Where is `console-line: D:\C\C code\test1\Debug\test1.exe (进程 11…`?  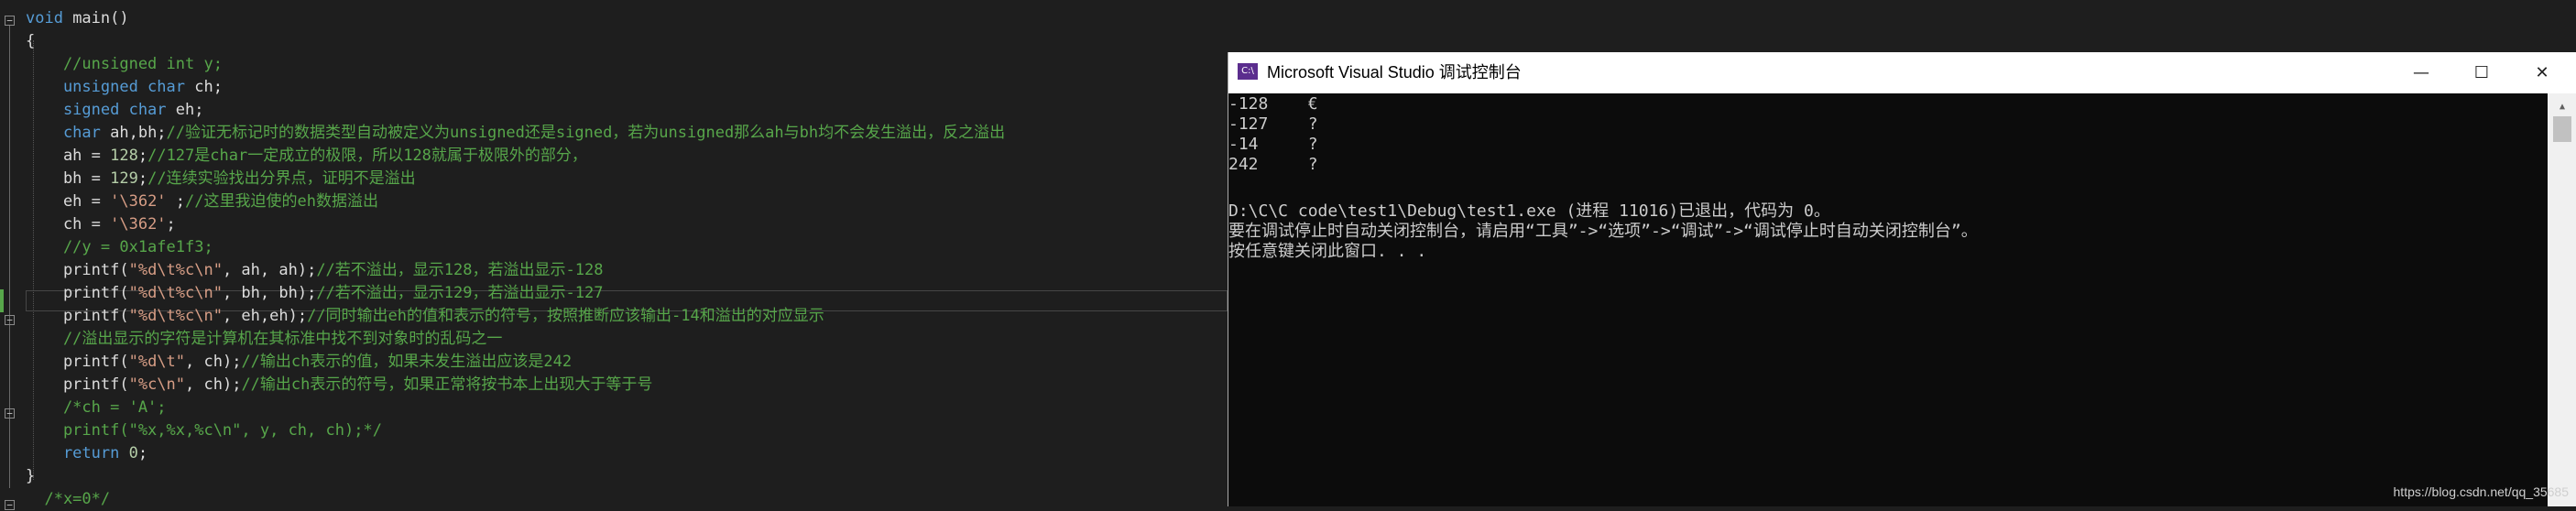 console-line: D:\C\C code\test1\Debug\test1.exe (进程 11… is located at coordinates (1529, 211).